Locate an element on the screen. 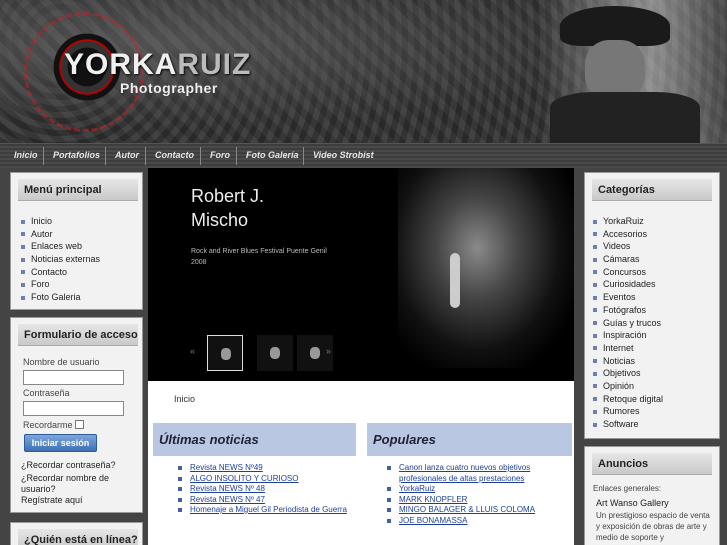 This screenshot has width=727, height=545. category-item: Rumores is located at coordinates (628, 411).